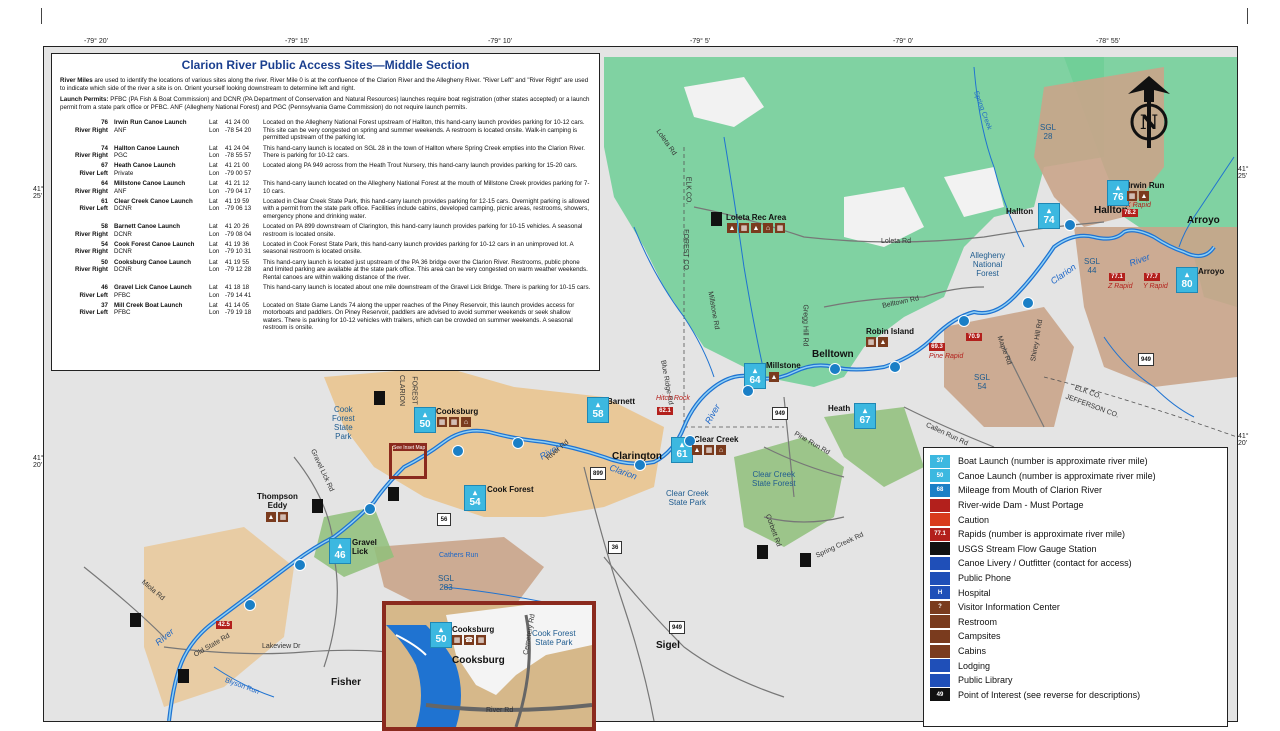  What do you see at coordinates (974, 337) in the screenshot?
I see `rapid-70-9: 70.9` at bounding box center [974, 337].